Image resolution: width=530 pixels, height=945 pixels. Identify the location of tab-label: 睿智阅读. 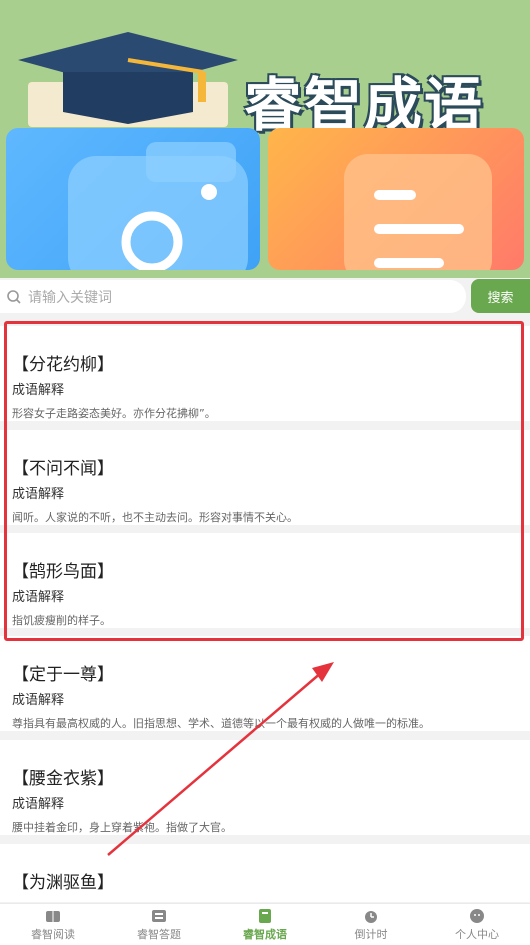
(53, 934).